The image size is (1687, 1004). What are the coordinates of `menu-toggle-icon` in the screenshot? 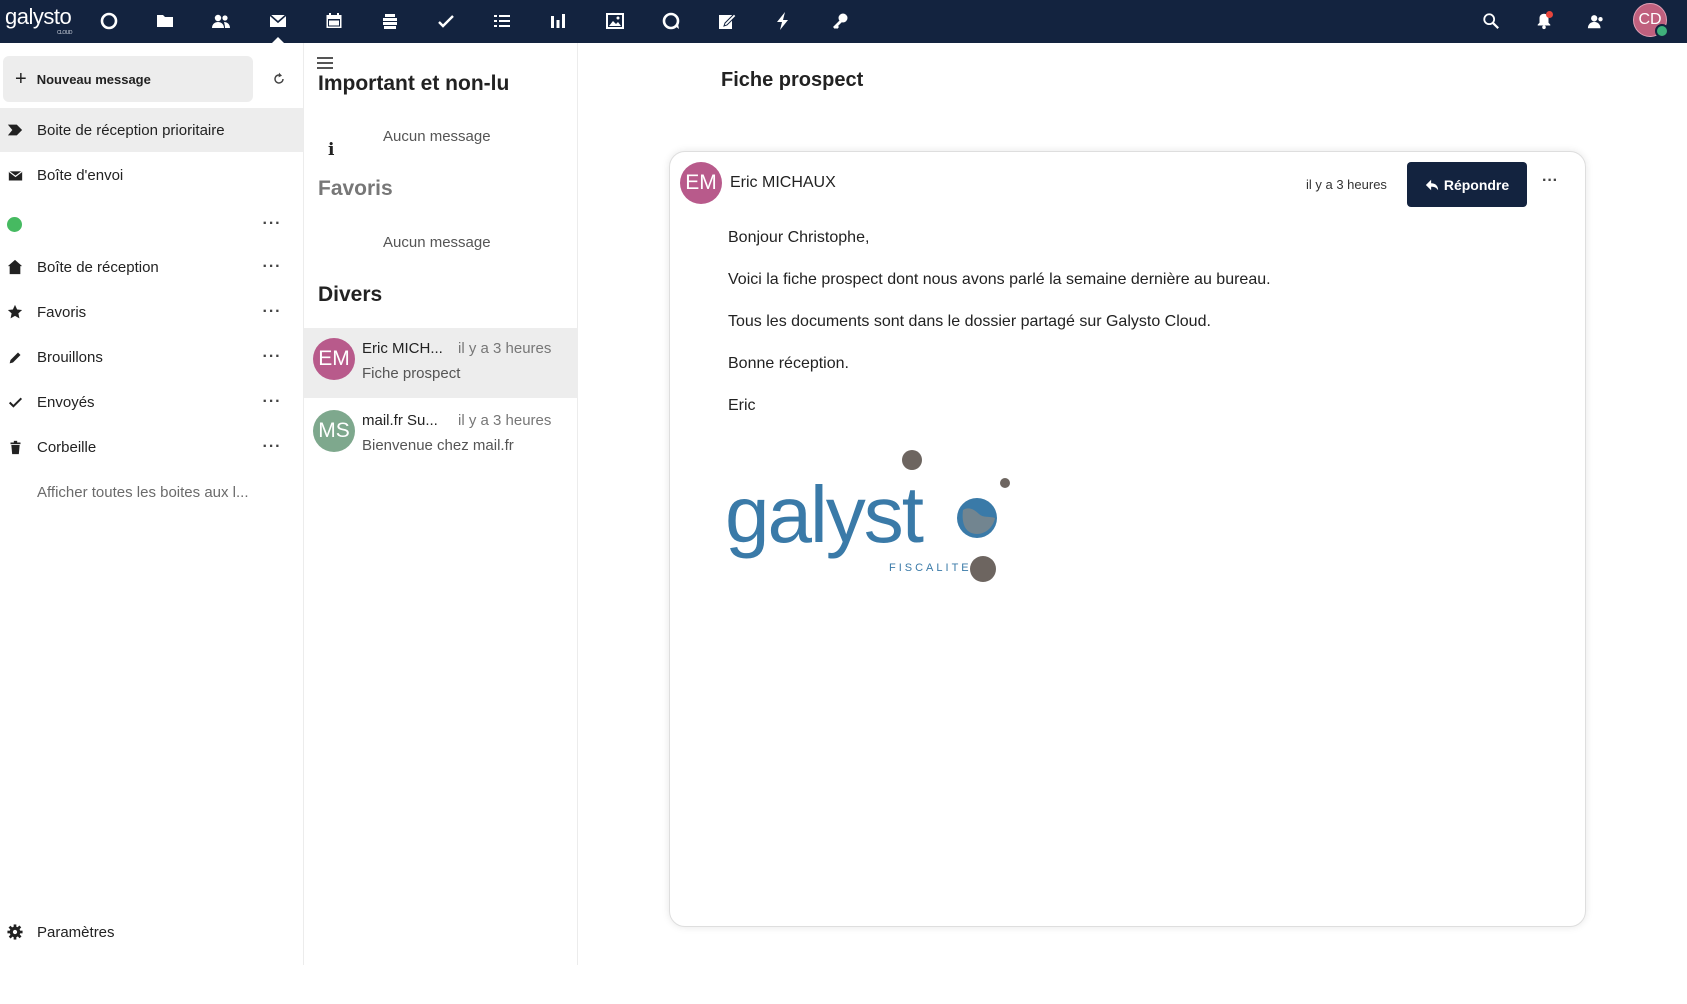 It's located at (325, 63).